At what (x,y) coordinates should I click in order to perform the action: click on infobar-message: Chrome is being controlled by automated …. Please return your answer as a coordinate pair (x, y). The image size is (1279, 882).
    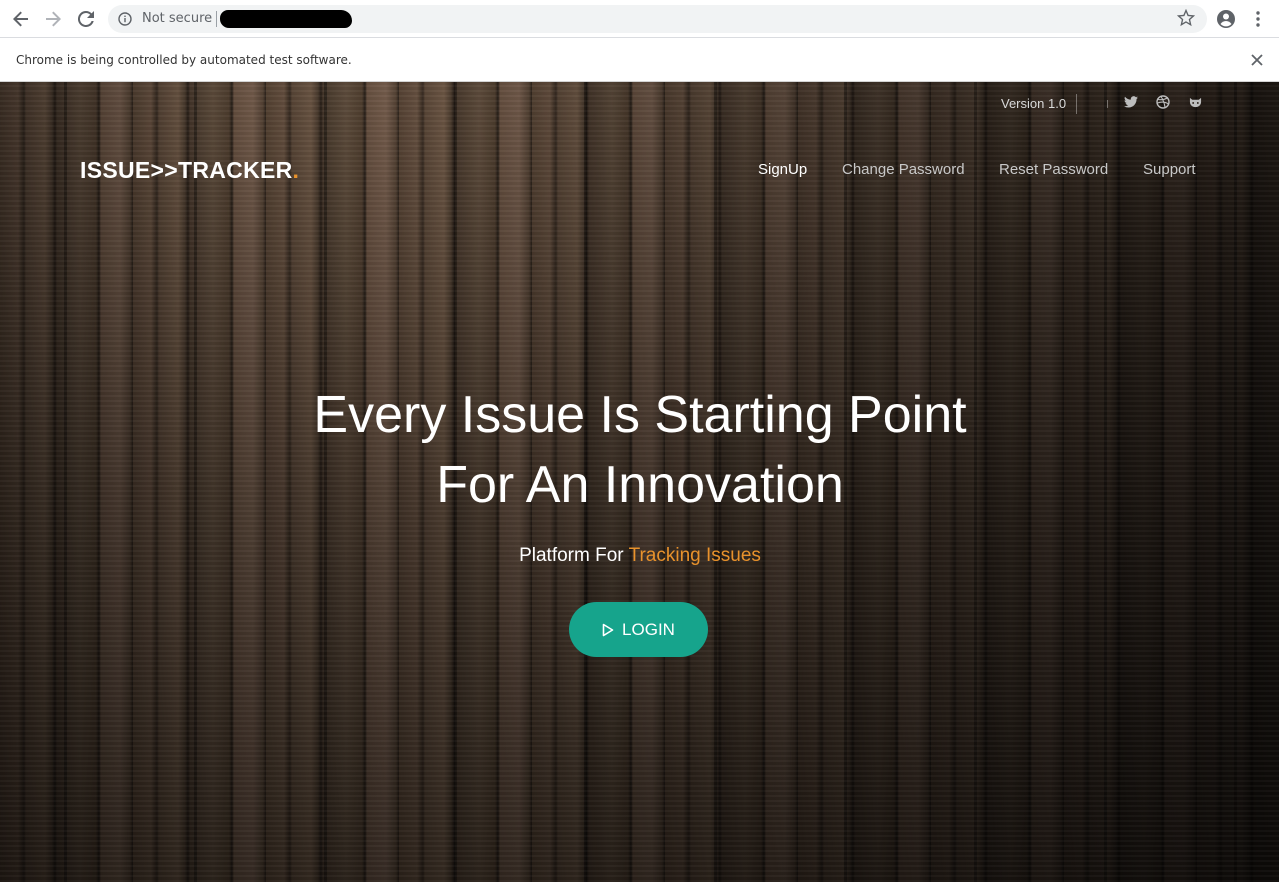
    Looking at the image, I should click on (184, 60).